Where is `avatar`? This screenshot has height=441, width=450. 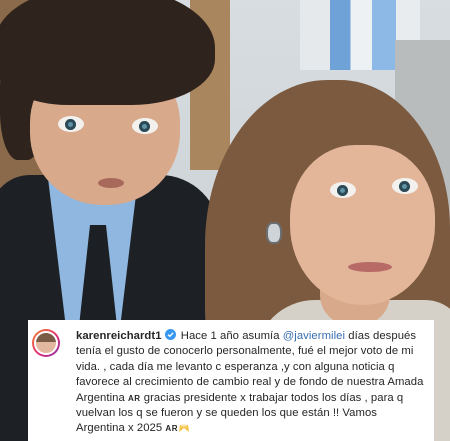
avatar is located at coordinates (46, 343).